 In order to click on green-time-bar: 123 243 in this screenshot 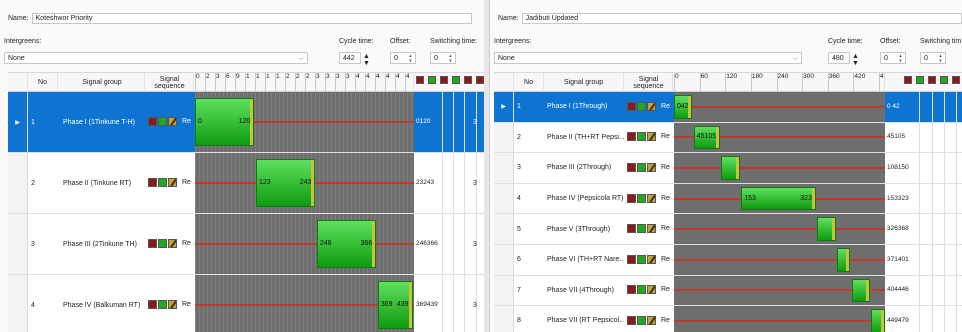, I will do `click(285, 183)`.